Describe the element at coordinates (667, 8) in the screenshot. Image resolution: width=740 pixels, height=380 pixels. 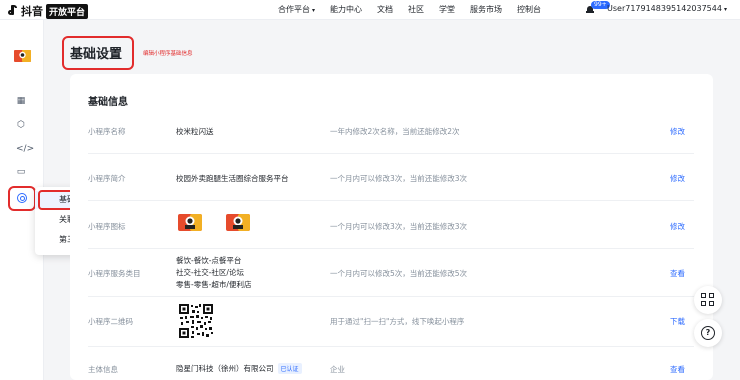
I see `user-menu: User7179148395142037544 ▾` at that location.